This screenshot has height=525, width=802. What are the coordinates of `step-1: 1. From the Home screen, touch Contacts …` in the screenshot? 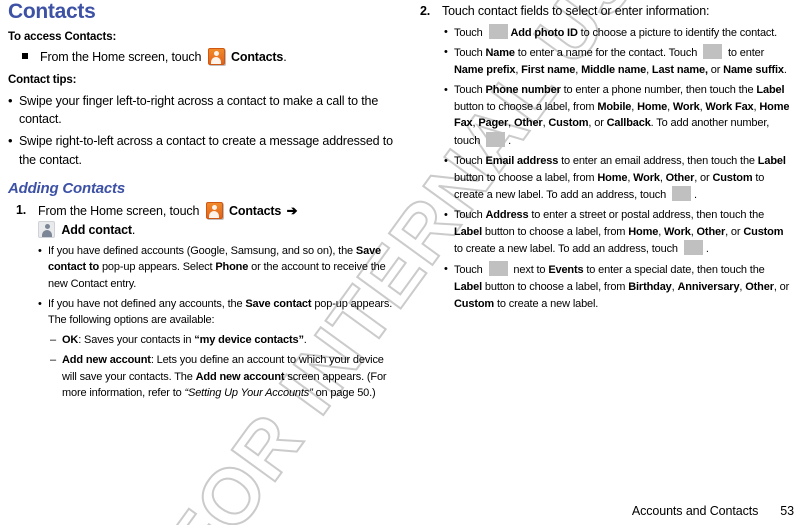 It's located at (202, 220).